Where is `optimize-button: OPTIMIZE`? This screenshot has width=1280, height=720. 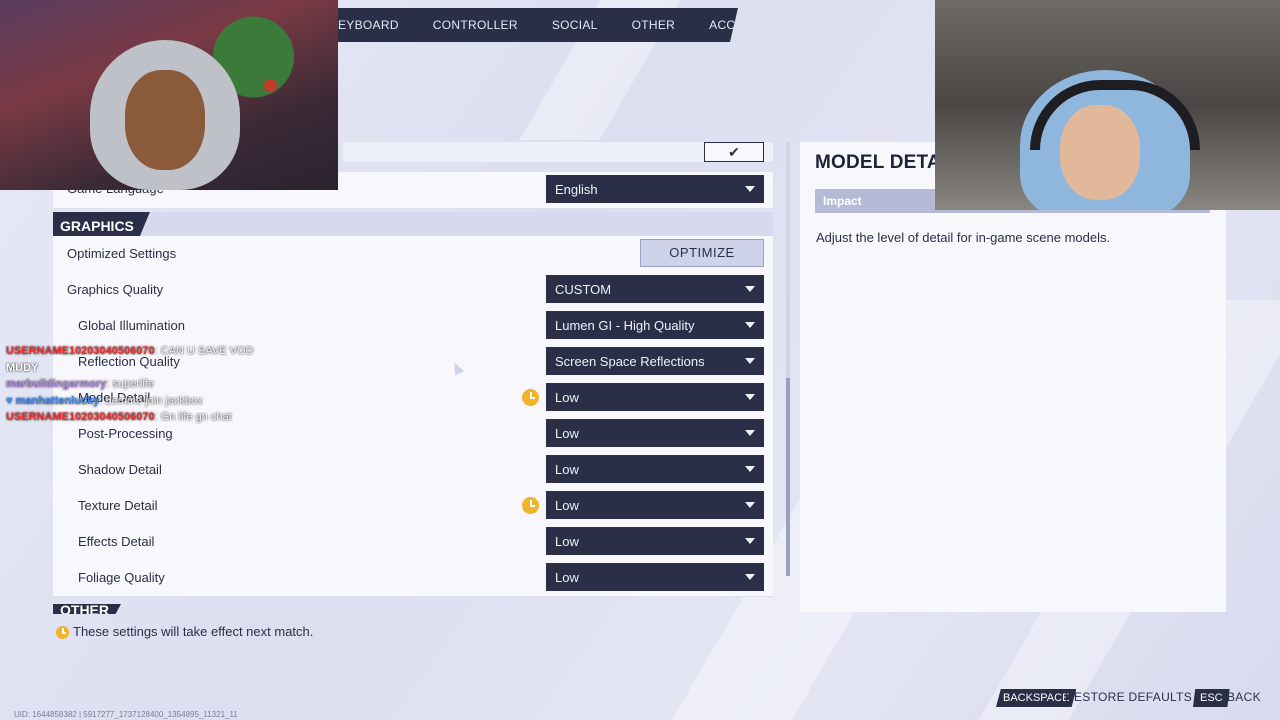 optimize-button: OPTIMIZE is located at coordinates (702, 253).